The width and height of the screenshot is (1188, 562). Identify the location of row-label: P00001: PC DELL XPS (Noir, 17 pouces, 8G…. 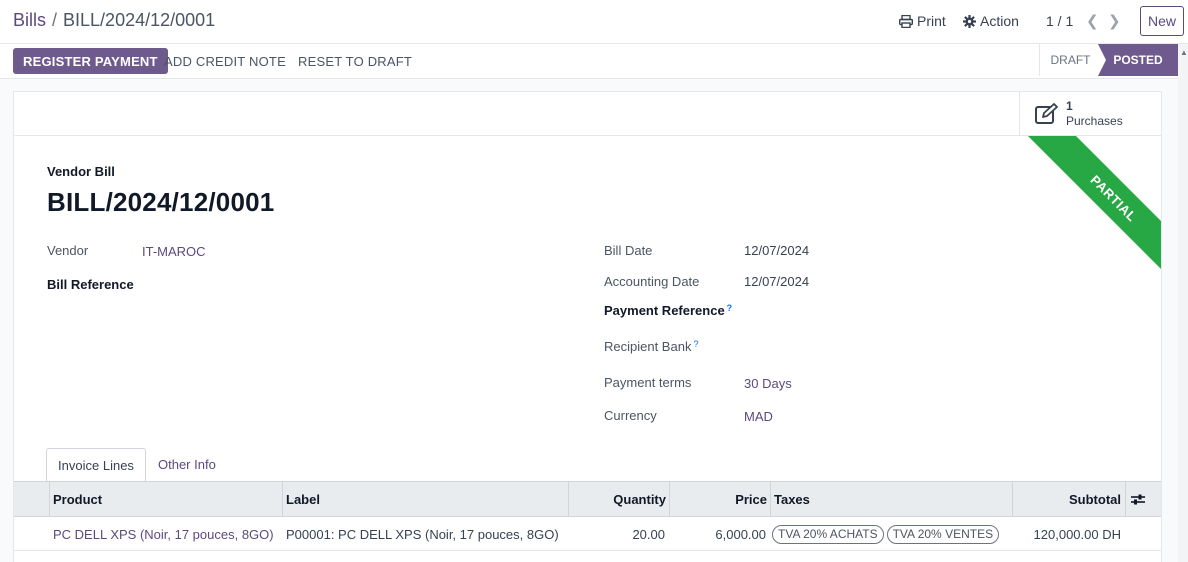
(422, 534).